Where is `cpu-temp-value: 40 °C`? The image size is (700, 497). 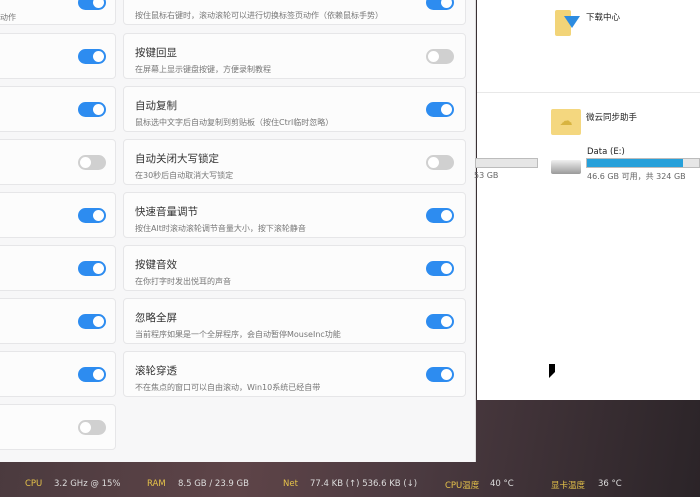
cpu-temp-value: 40 °C is located at coordinates (502, 484).